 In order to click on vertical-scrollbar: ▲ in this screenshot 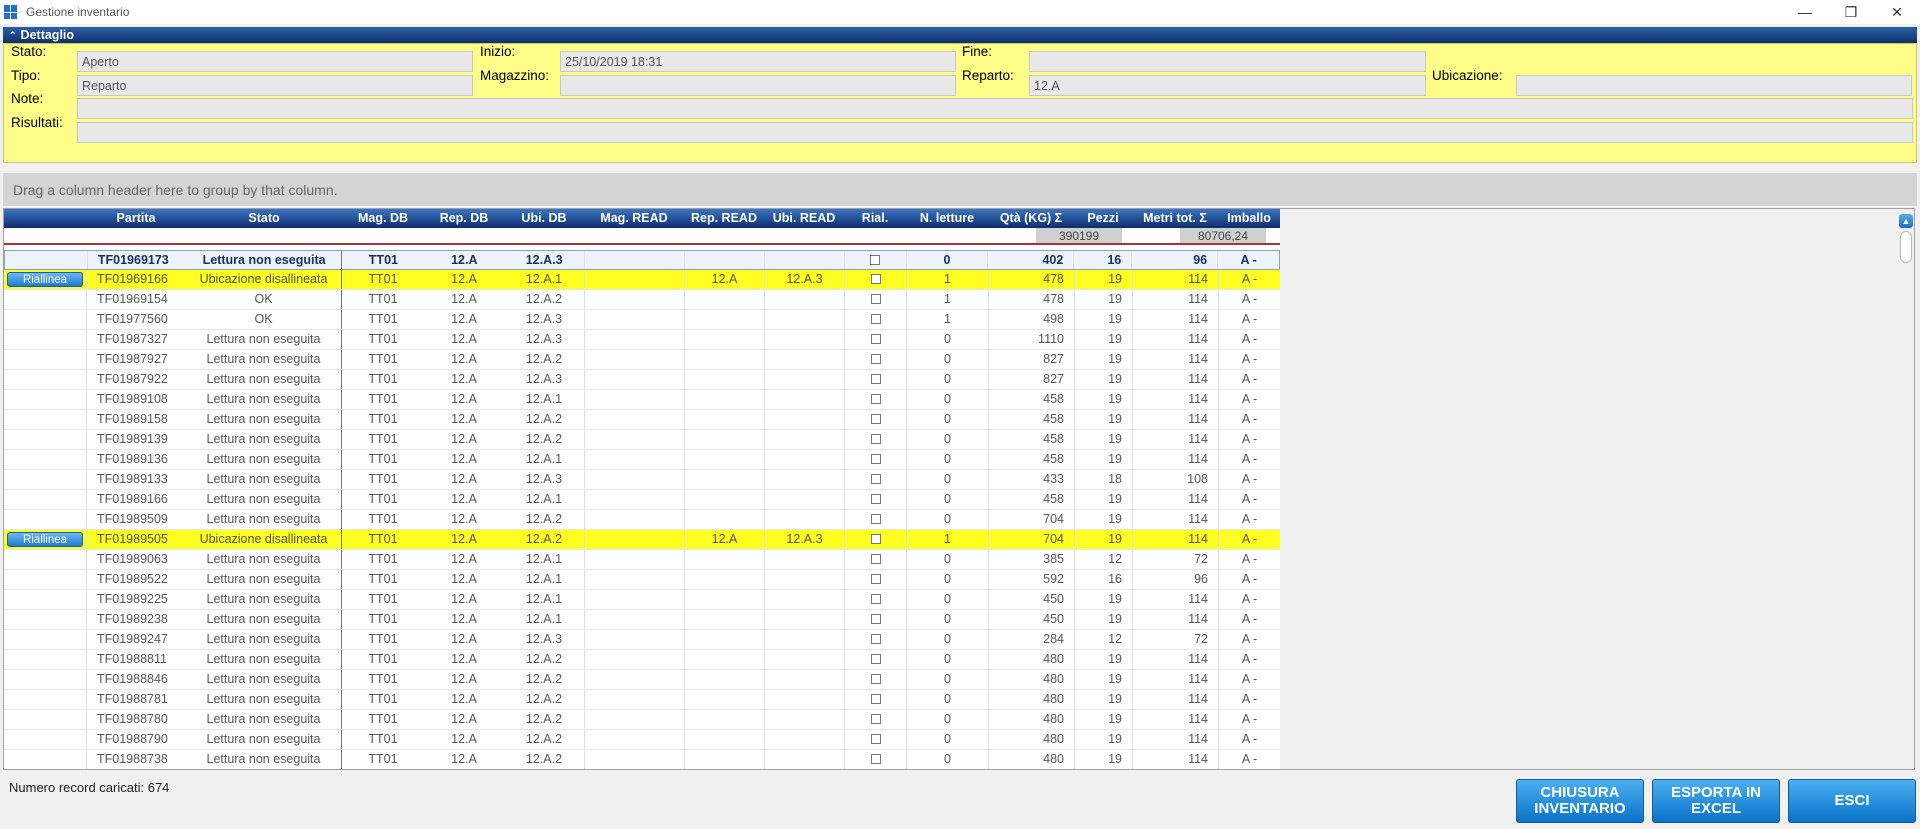, I will do `click(1906, 489)`.